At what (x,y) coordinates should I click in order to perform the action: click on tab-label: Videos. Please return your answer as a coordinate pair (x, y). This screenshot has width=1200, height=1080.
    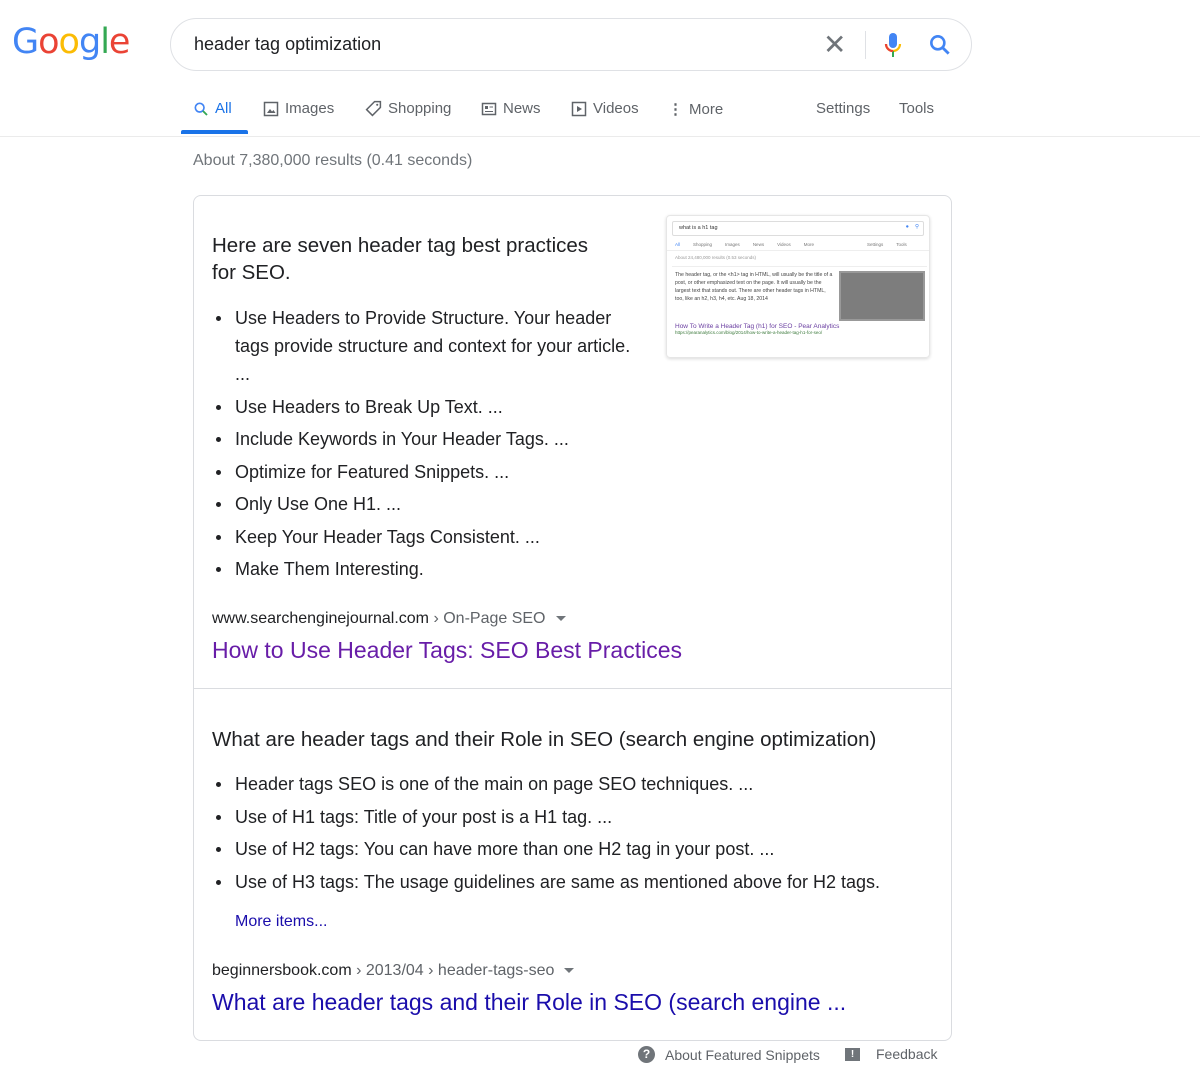
    Looking at the image, I should click on (616, 108).